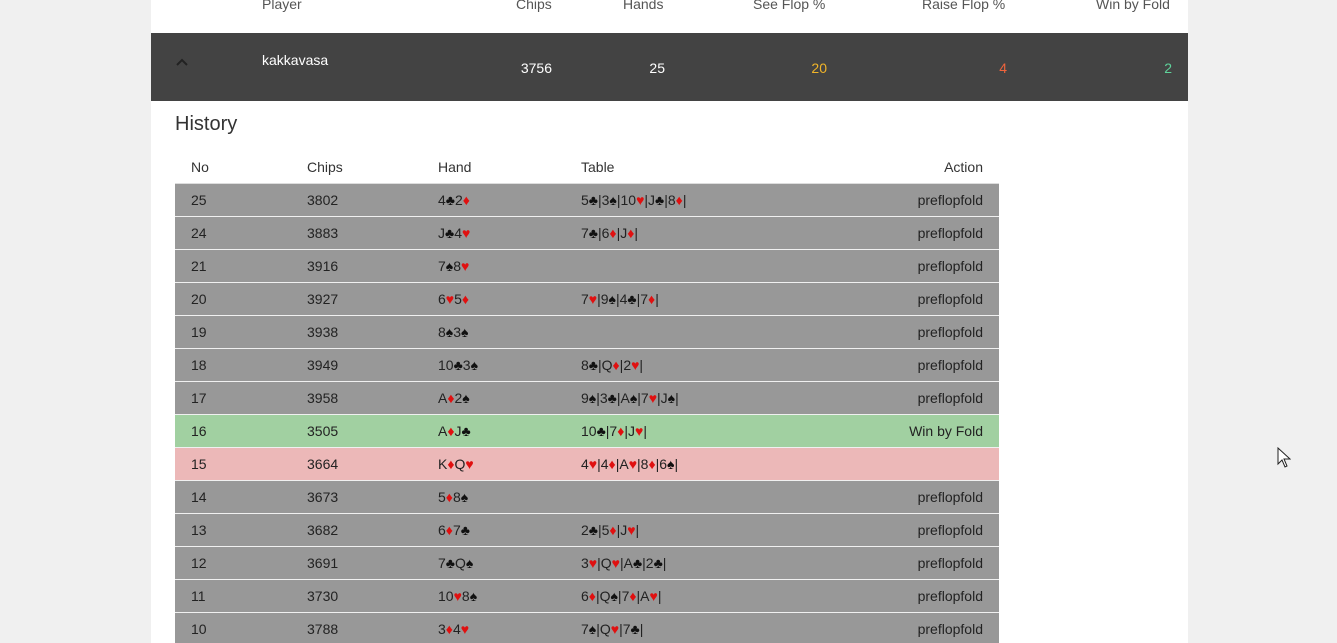 This screenshot has height=643, width=1337. Describe the element at coordinates (789, 6) in the screenshot. I see `header-see-flop: See Flop %` at that location.